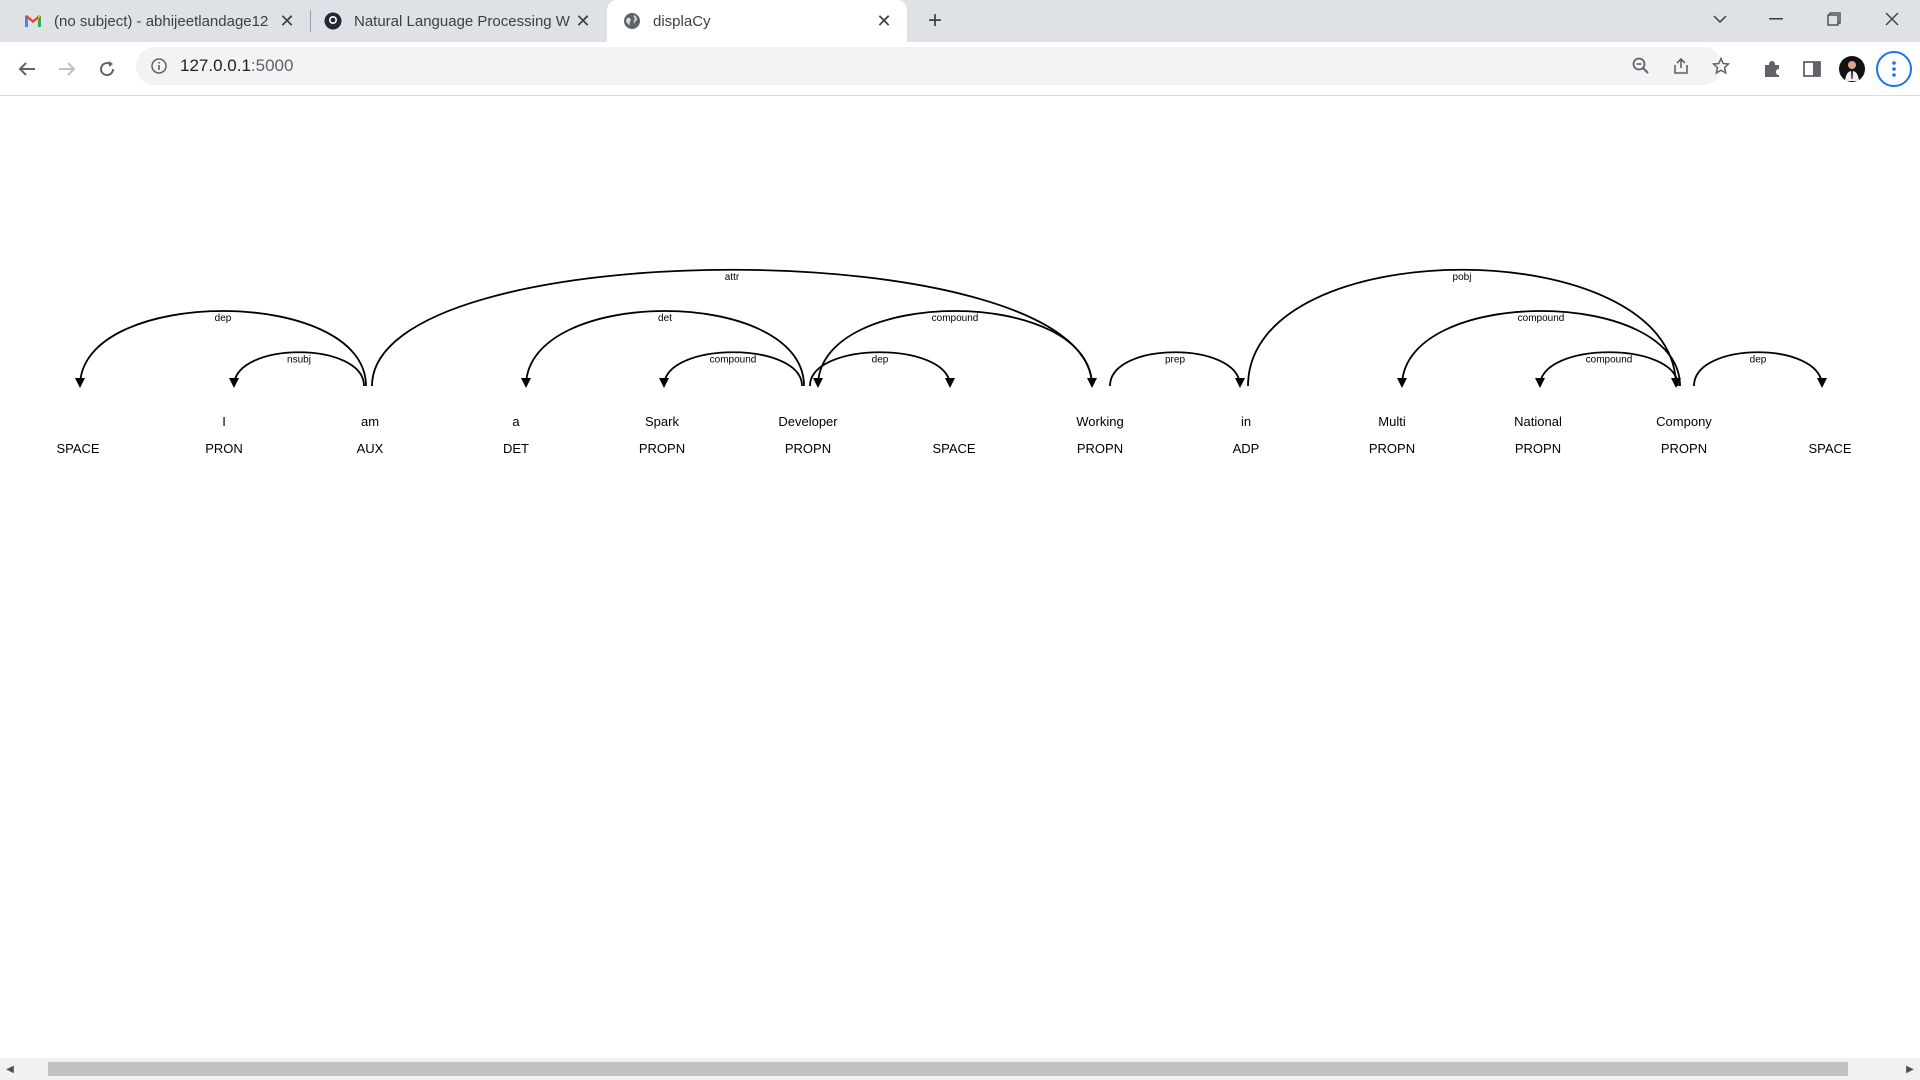  What do you see at coordinates (1538, 421) in the screenshot?
I see `token-word: National` at bounding box center [1538, 421].